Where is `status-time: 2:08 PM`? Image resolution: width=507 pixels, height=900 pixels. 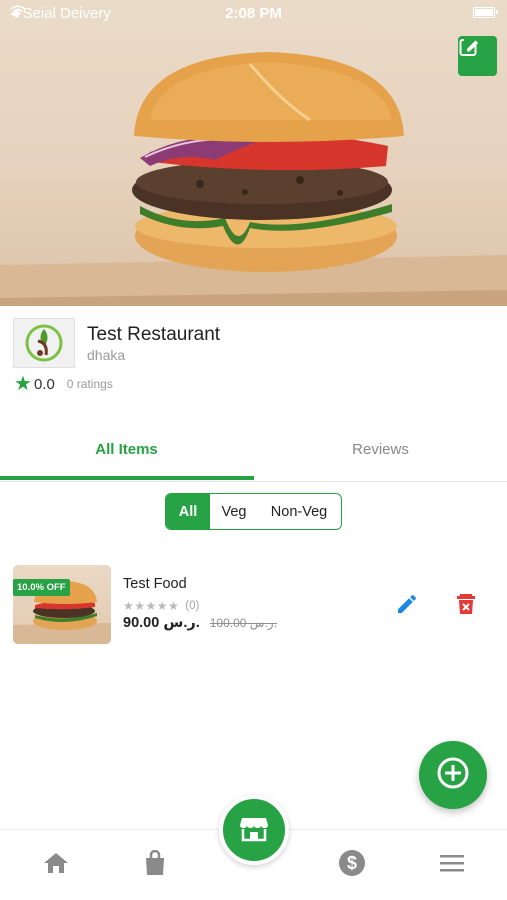
status-time: 2:08 PM is located at coordinates (253, 13).